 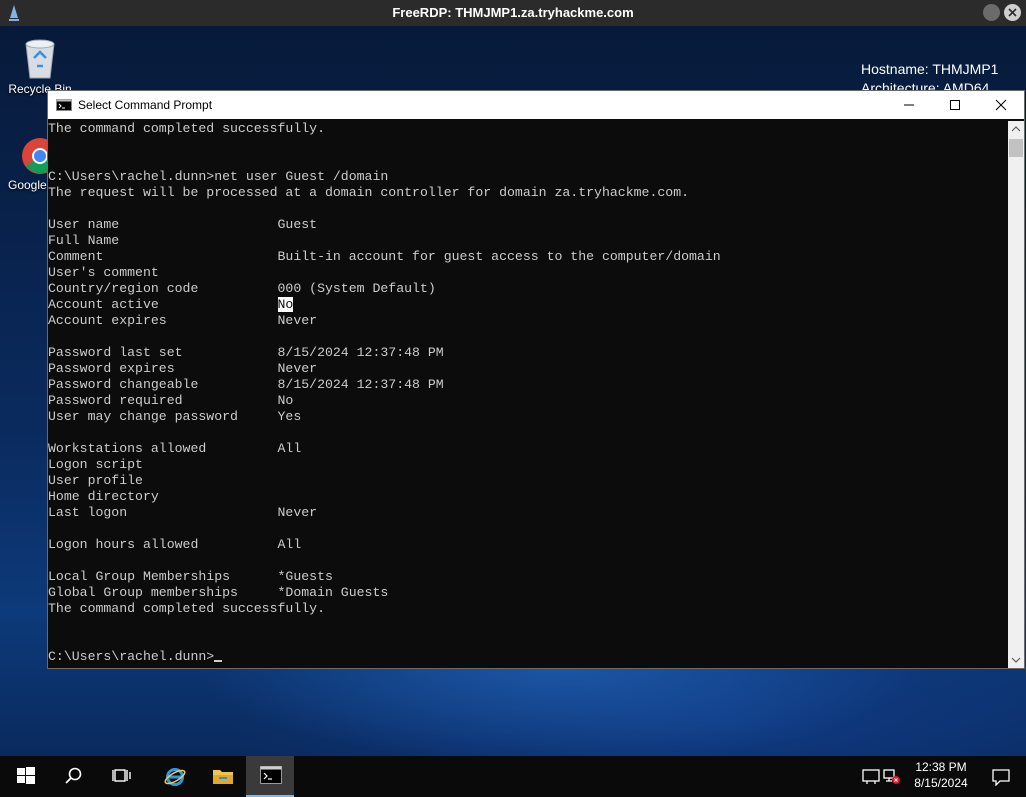 I want to click on minimize-icon, so click(x=909, y=105).